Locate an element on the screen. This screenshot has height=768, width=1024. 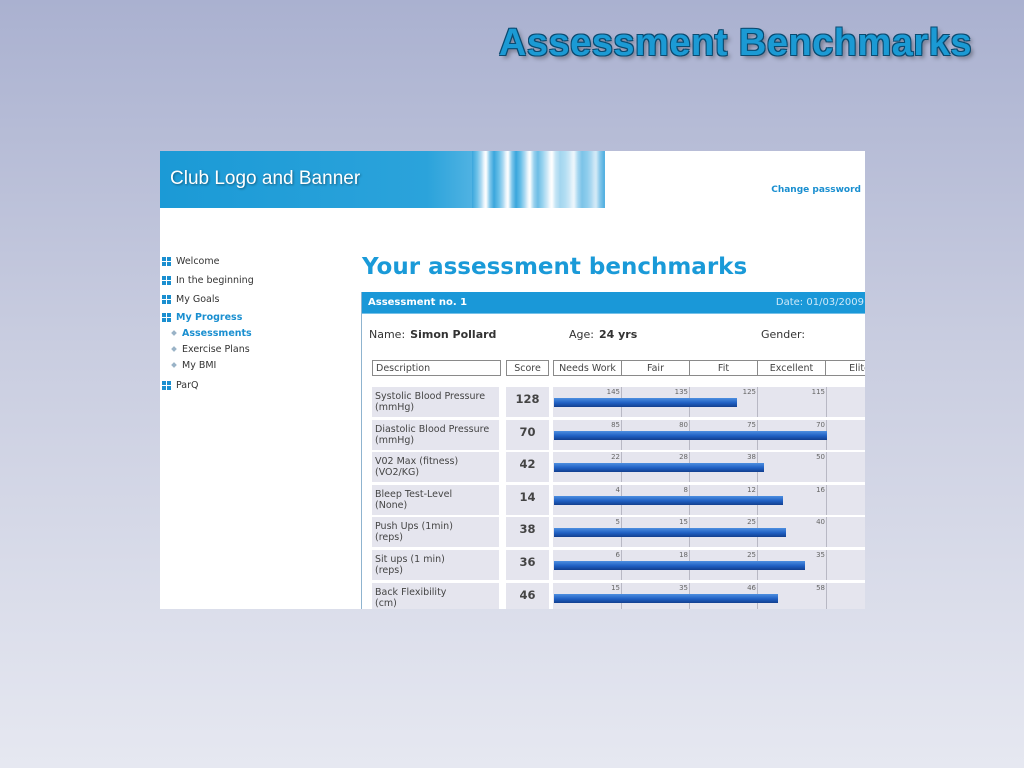
name-value: Simon Pollard is located at coordinates (453, 334).